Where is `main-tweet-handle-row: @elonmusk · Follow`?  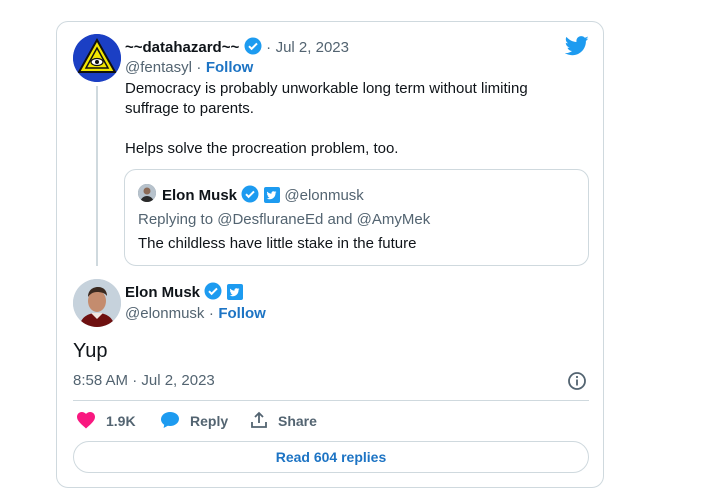 main-tweet-handle-row: @elonmusk · Follow is located at coordinates (195, 314).